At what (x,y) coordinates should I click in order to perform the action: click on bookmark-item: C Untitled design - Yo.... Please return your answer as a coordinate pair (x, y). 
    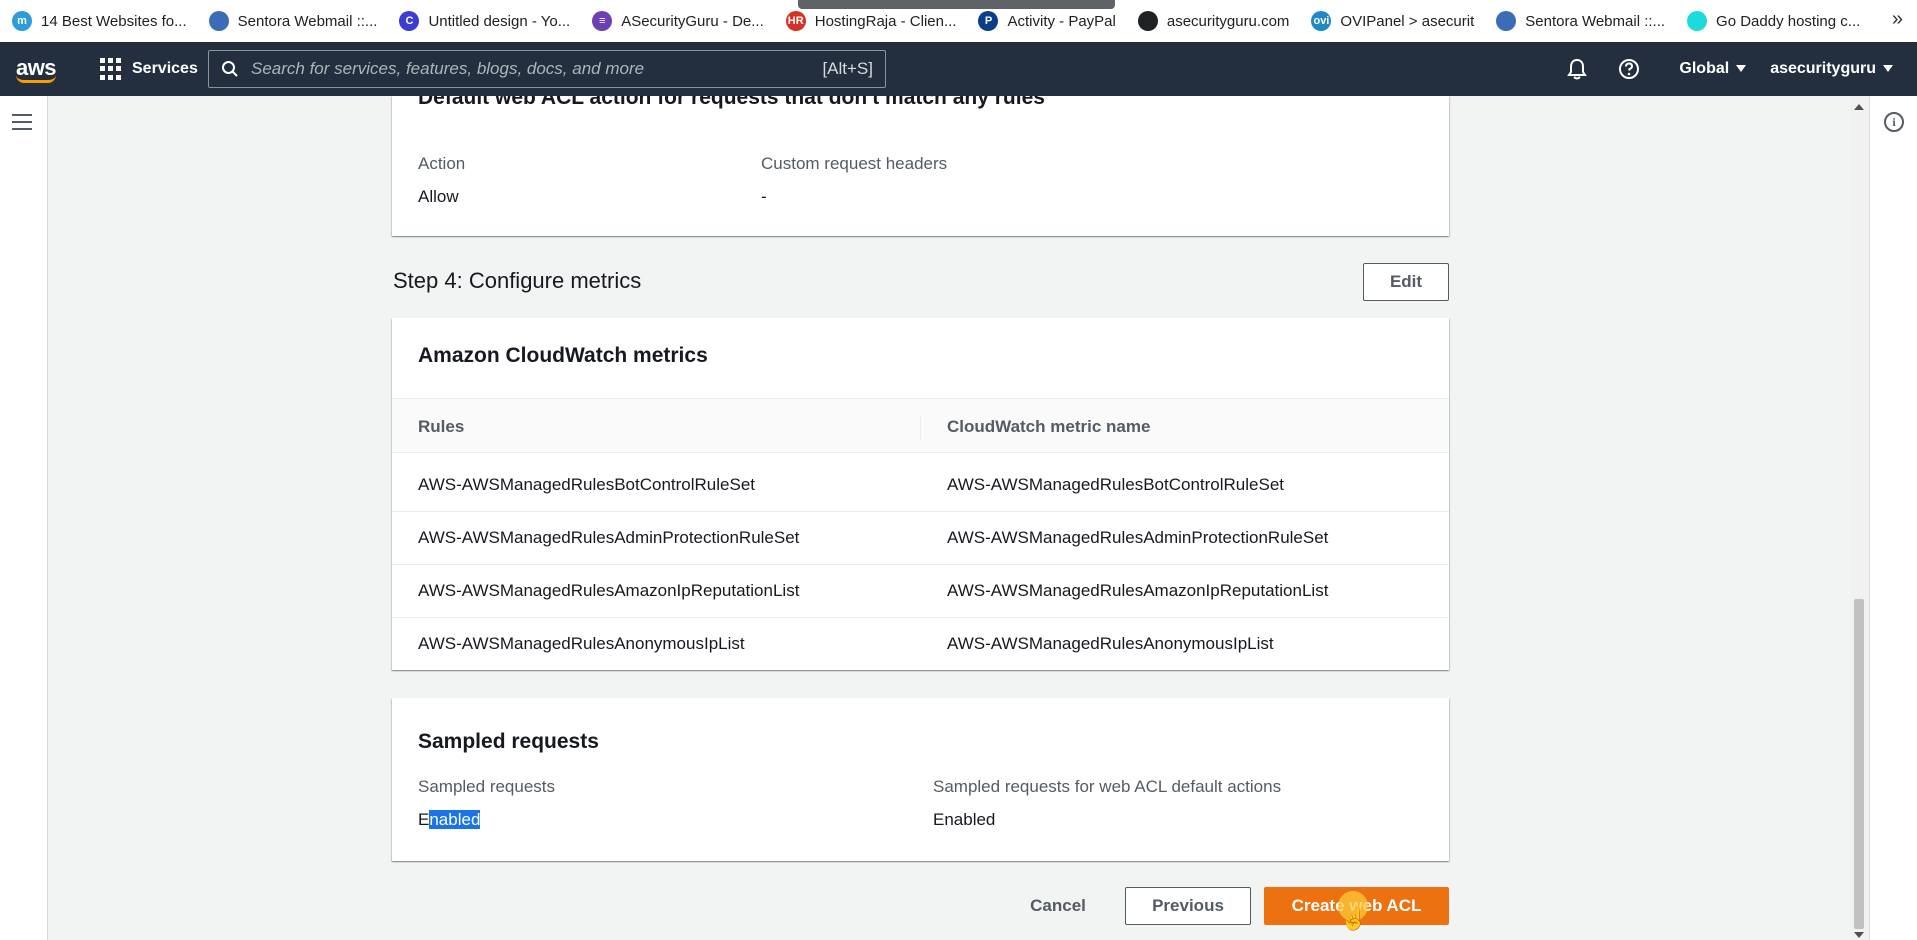
    Looking at the image, I should click on (484, 21).